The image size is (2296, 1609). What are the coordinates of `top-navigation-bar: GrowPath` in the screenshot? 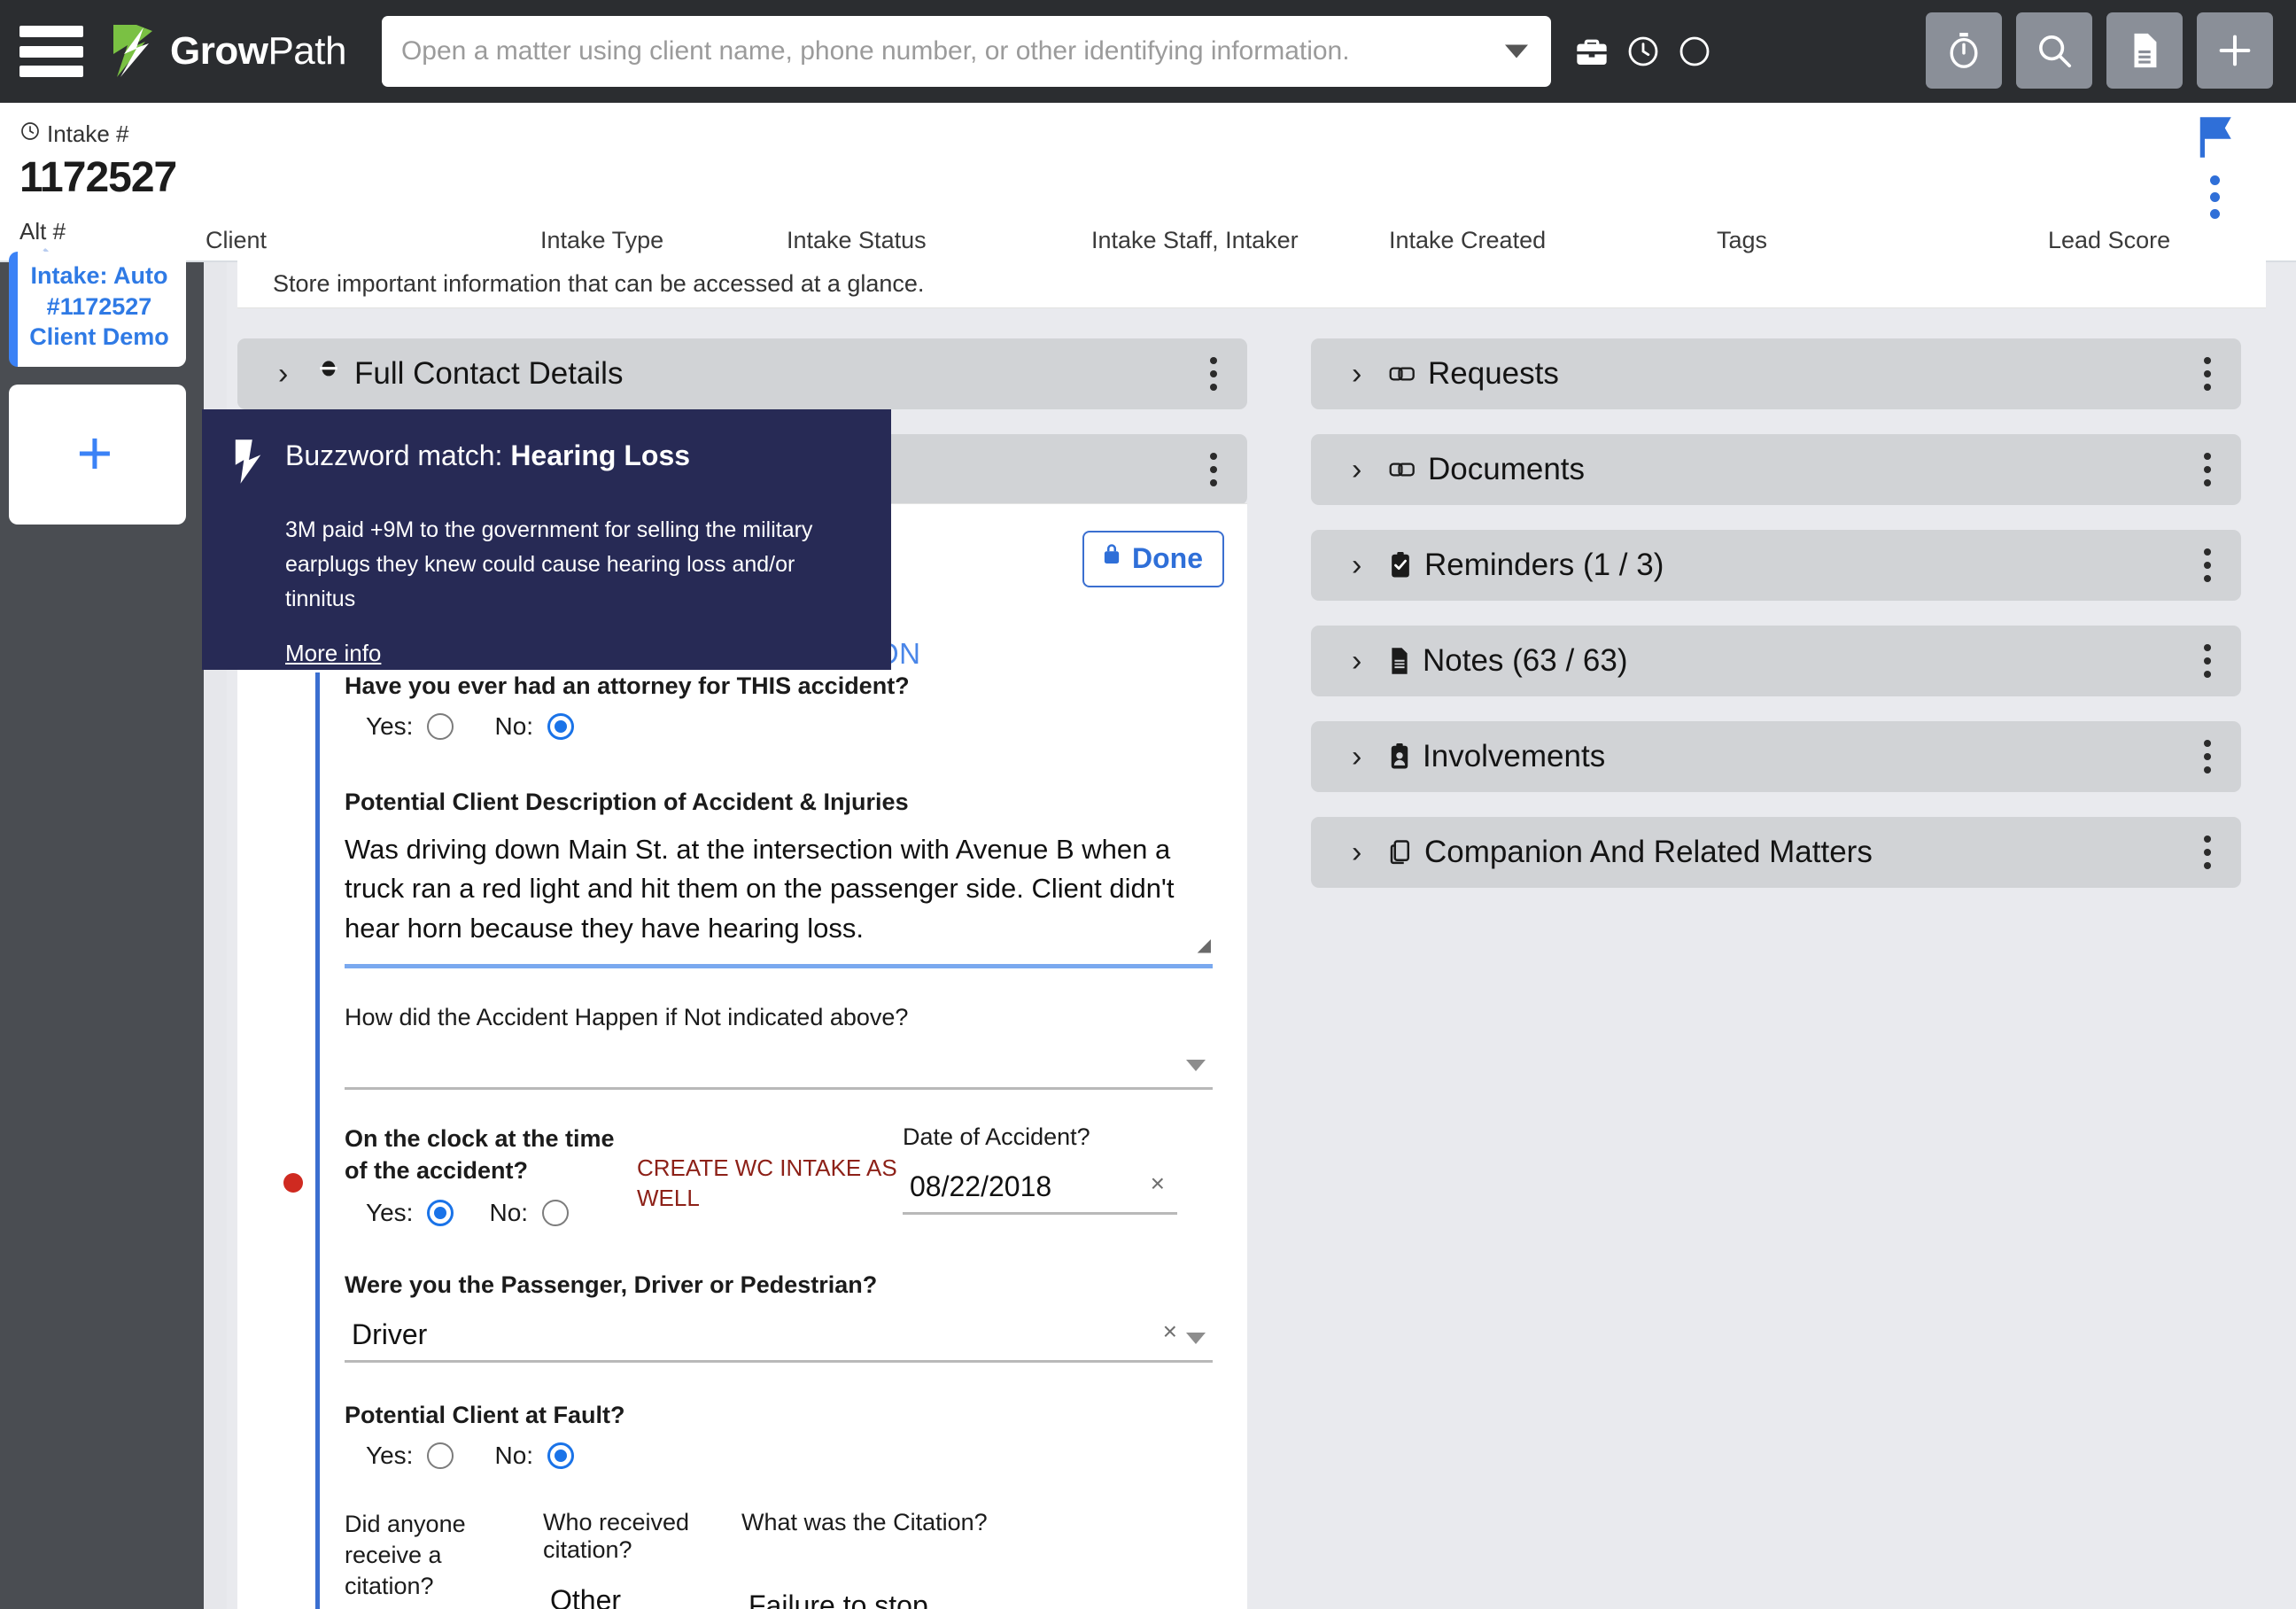 It's located at (1148, 51).